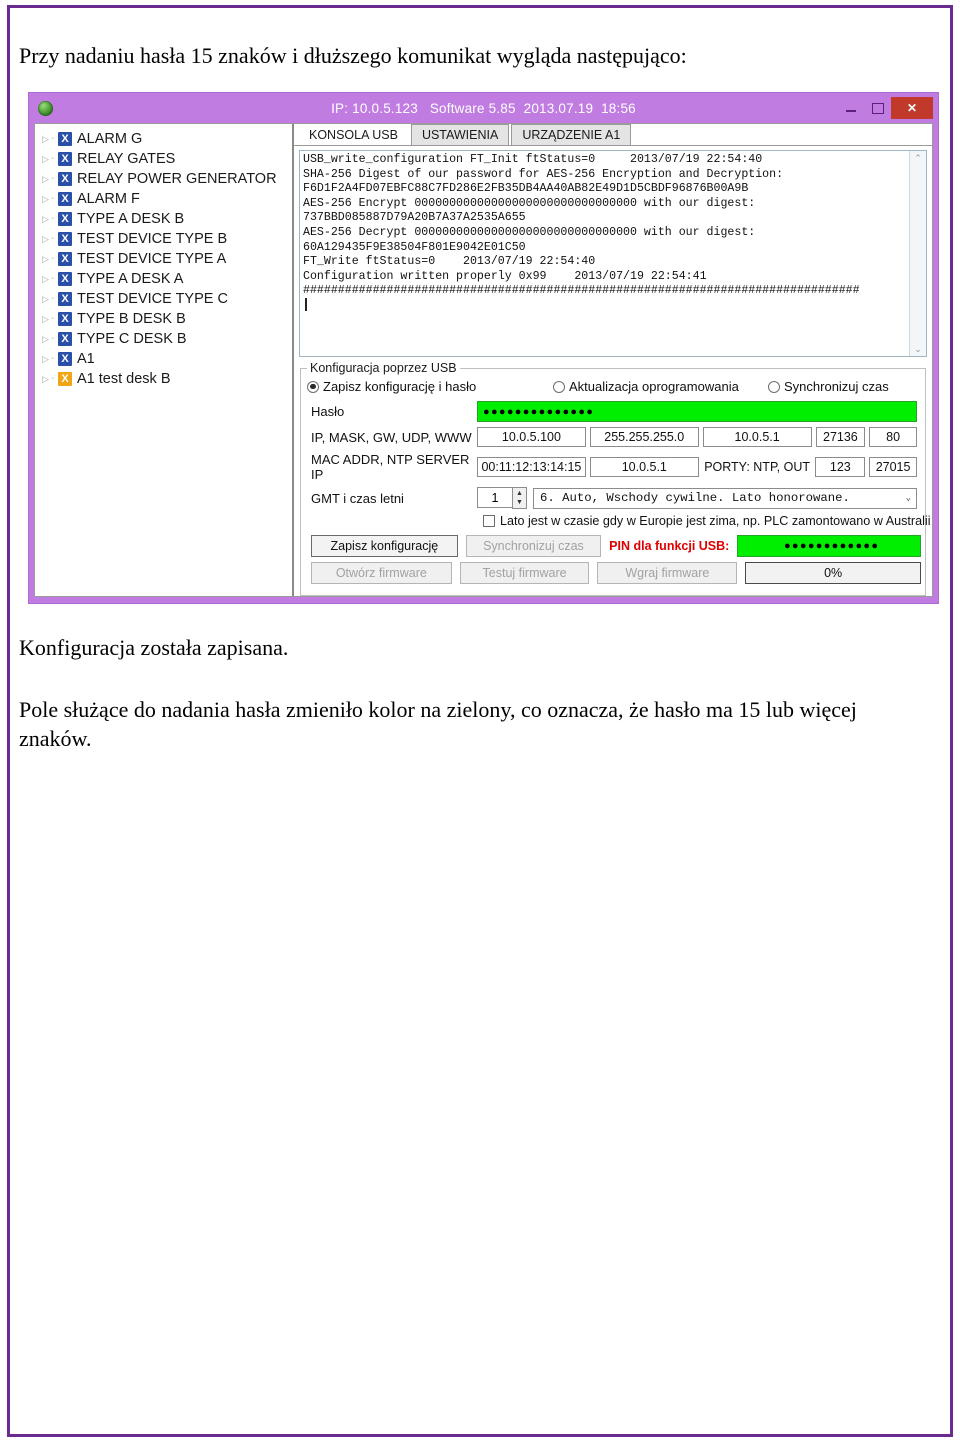  I want to click on firmware-progress-bar: 0%, so click(833, 573).